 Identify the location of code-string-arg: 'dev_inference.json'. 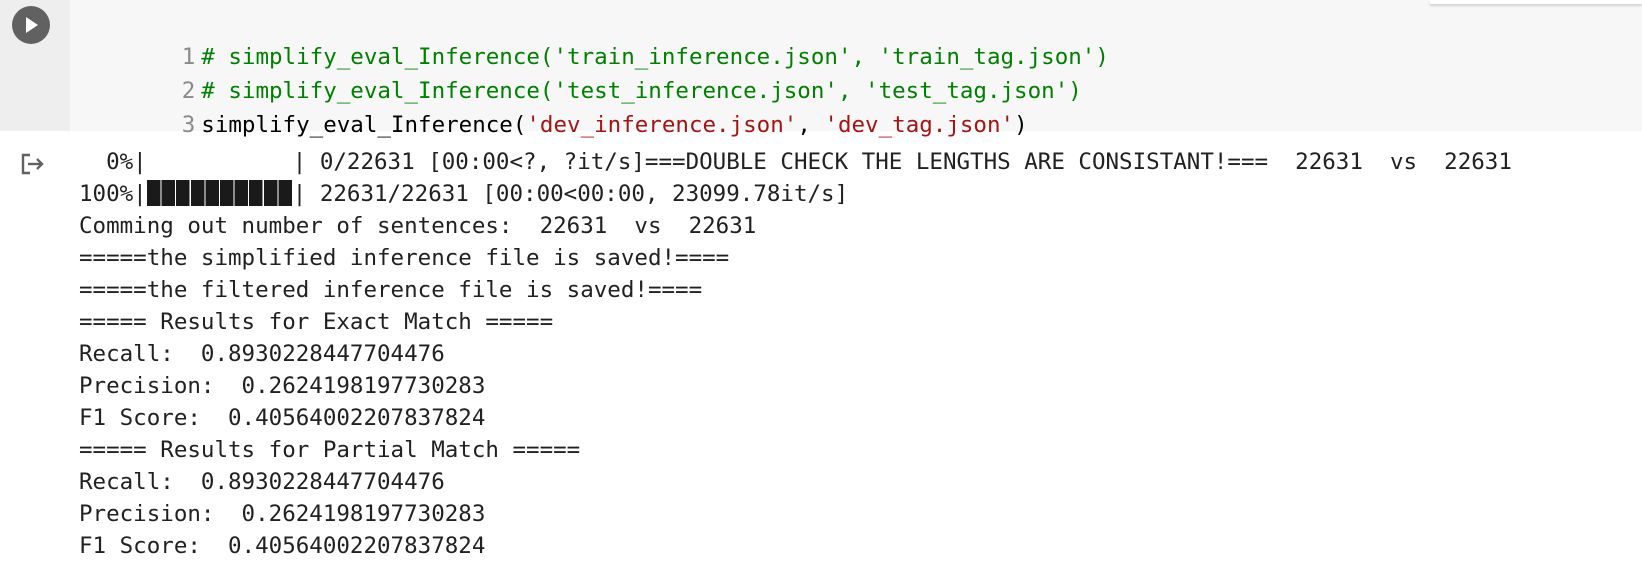
(662, 125).